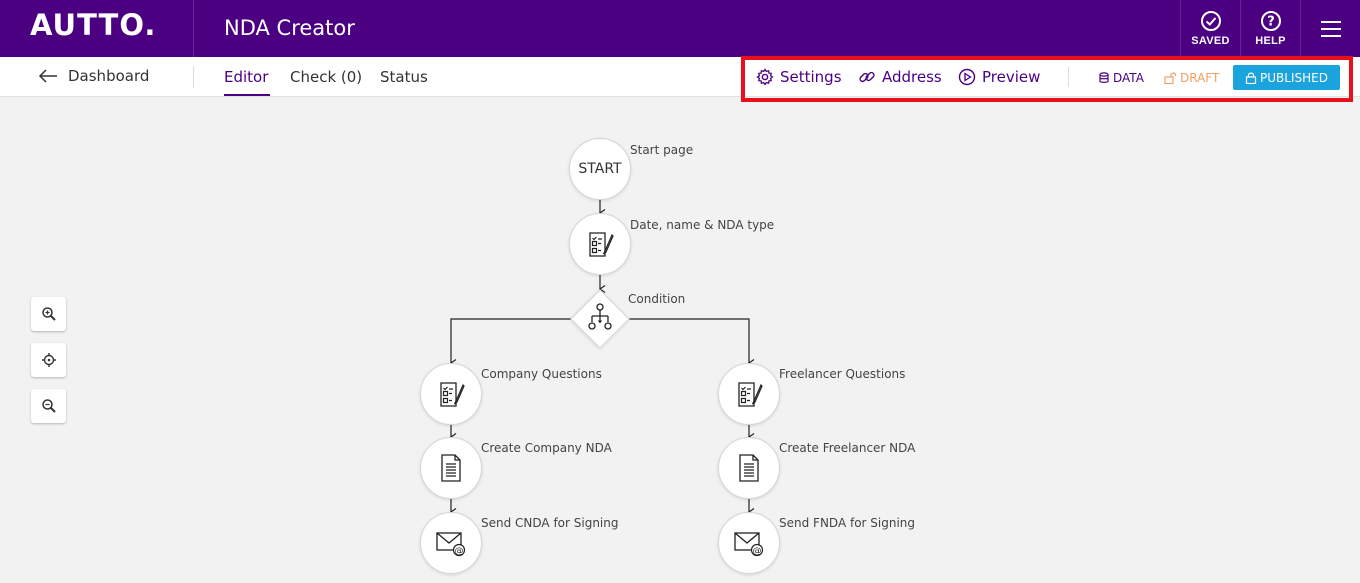 Image resolution: width=1360 pixels, height=583 pixels. What do you see at coordinates (657, 299) in the screenshot?
I see `node-label-condition: Condition` at bounding box center [657, 299].